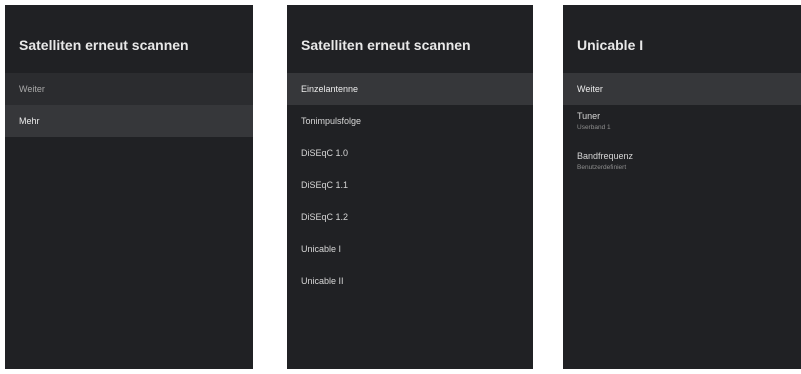 Image resolution: width=801 pixels, height=374 pixels. I want to click on tuner-label: Tuner, so click(589, 116).